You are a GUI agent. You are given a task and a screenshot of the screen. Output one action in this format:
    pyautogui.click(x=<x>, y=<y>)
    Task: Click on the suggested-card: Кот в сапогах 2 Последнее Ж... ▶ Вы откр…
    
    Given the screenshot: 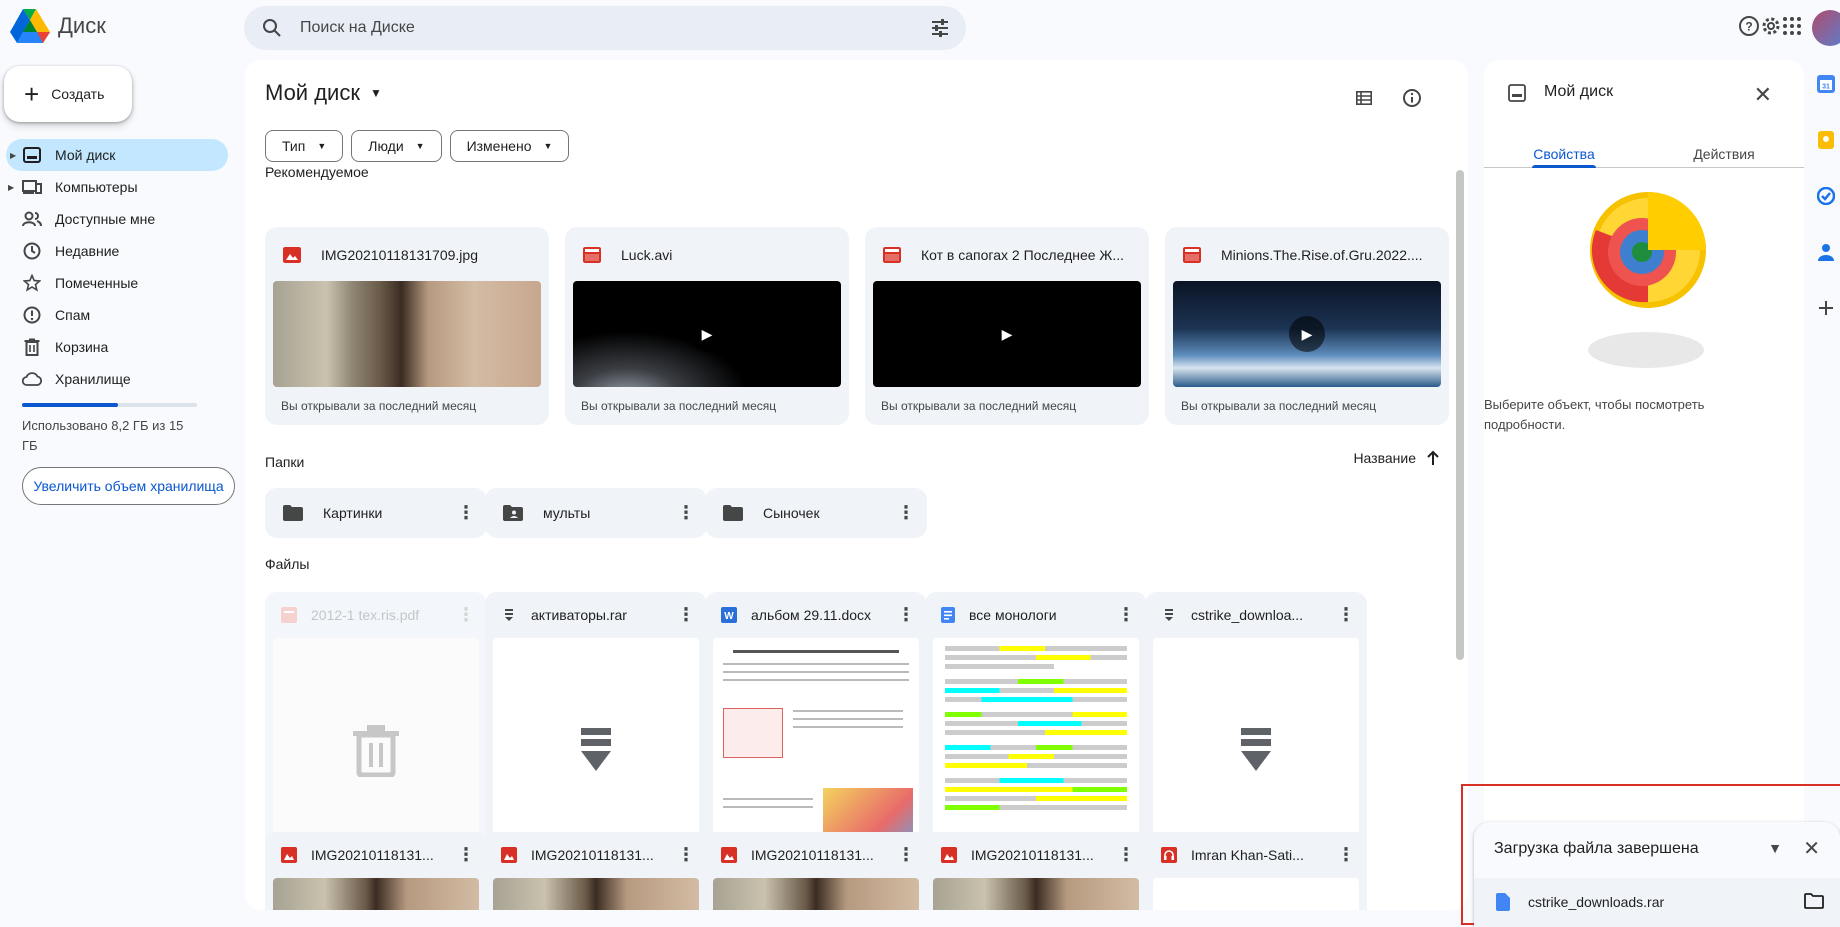 What is the action you would take?
    pyautogui.click(x=1007, y=326)
    